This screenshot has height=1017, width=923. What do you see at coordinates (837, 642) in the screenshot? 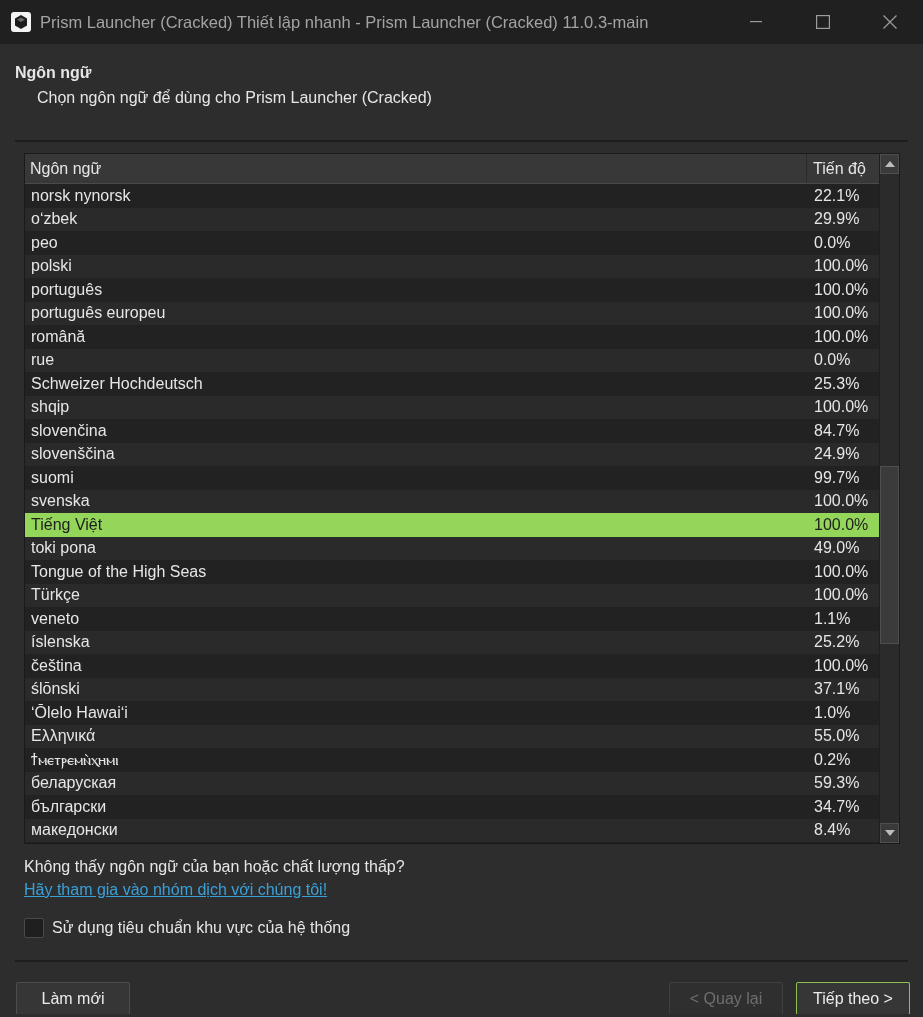
I see `progress-percent: 25.2%` at bounding box center [837, 642].